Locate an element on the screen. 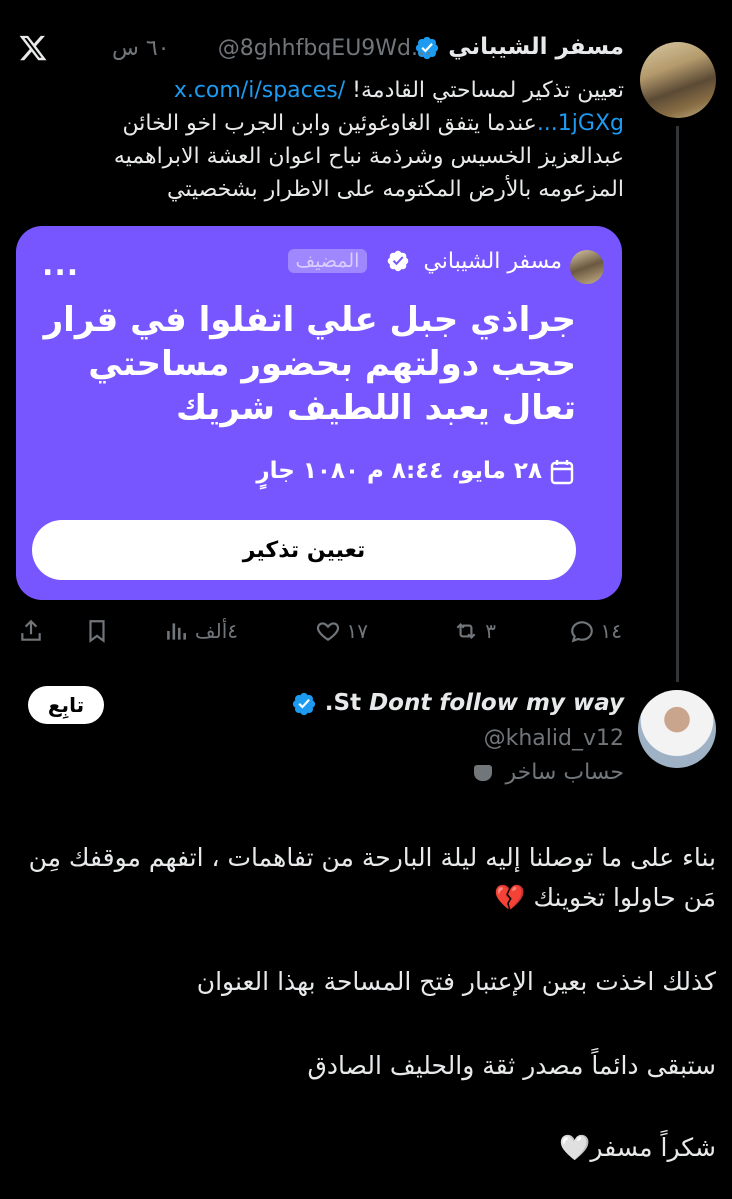 The image size is (732, 1199). mask-icon is located at coordinates (483, 773).